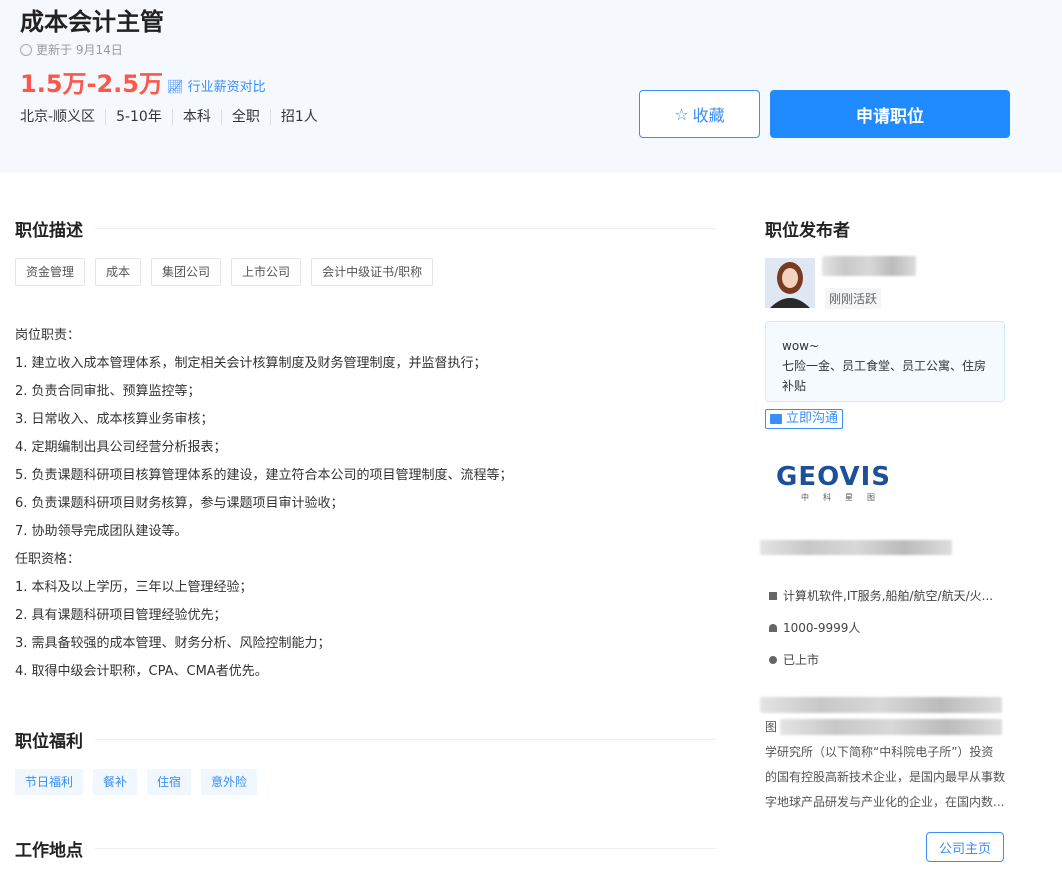  What do you see at coordinates (121, 447) in the screenshot?
I see `desc-line: 4. 定期编制出具公司经营分析报表；` at bounding box center [121, 447].